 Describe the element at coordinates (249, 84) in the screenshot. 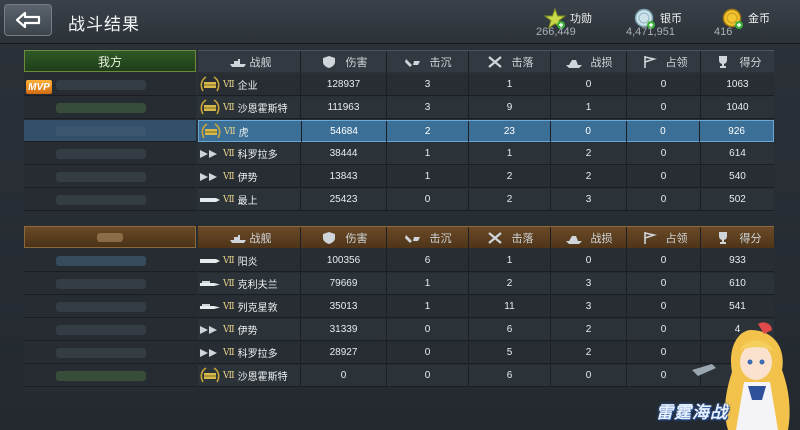

I see `ship-cell: Ⅶ 企业` at that location.